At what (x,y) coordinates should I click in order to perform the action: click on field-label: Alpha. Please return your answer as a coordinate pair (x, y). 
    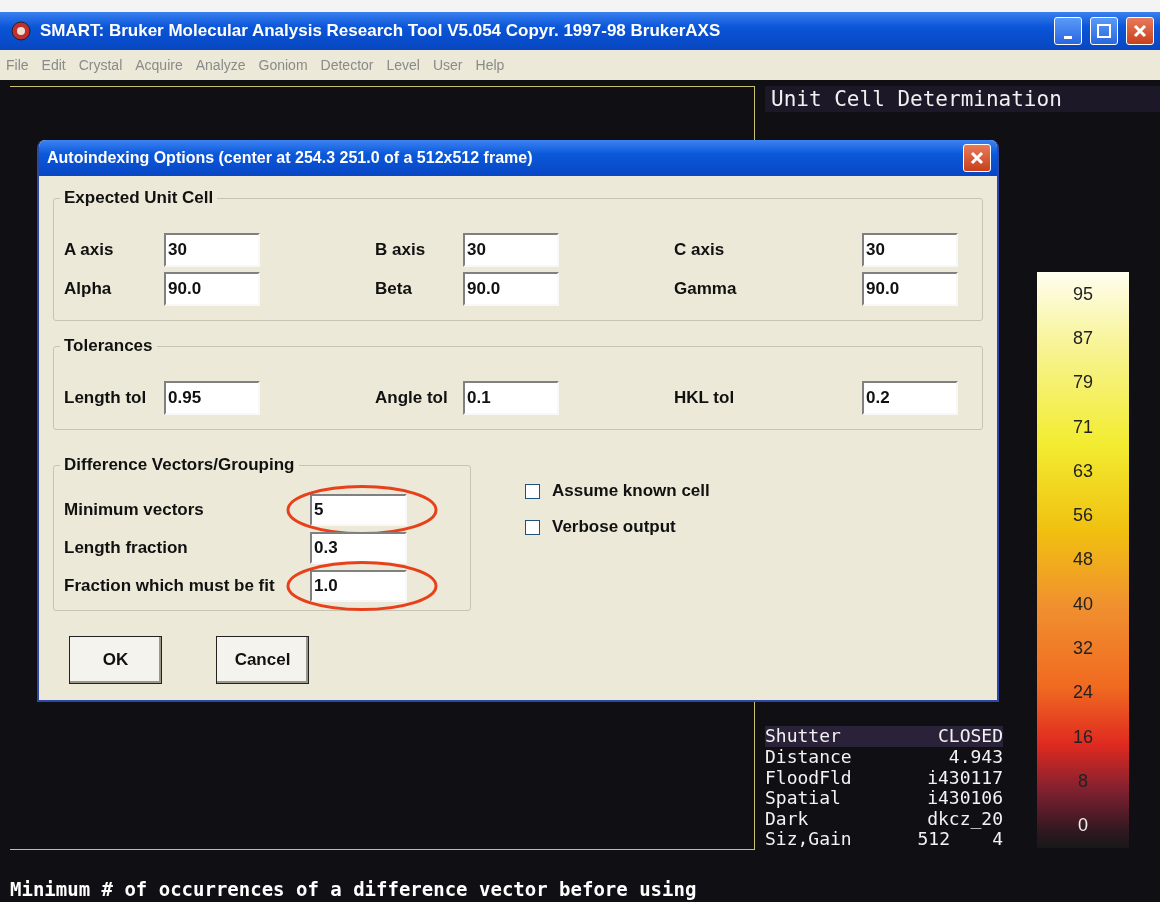
    Looking at the image, I should click on (88, 289).